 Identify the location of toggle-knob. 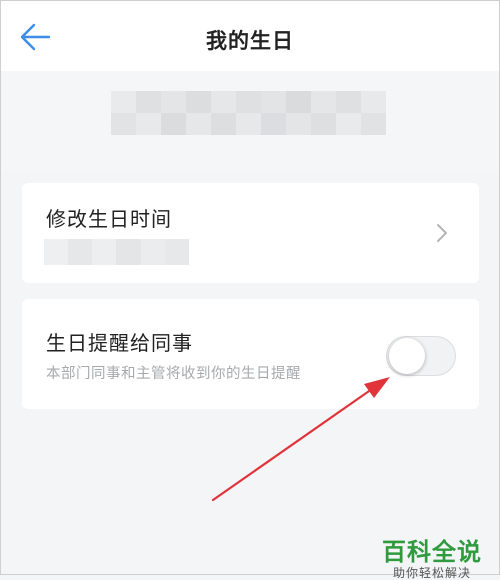
(407, 356).